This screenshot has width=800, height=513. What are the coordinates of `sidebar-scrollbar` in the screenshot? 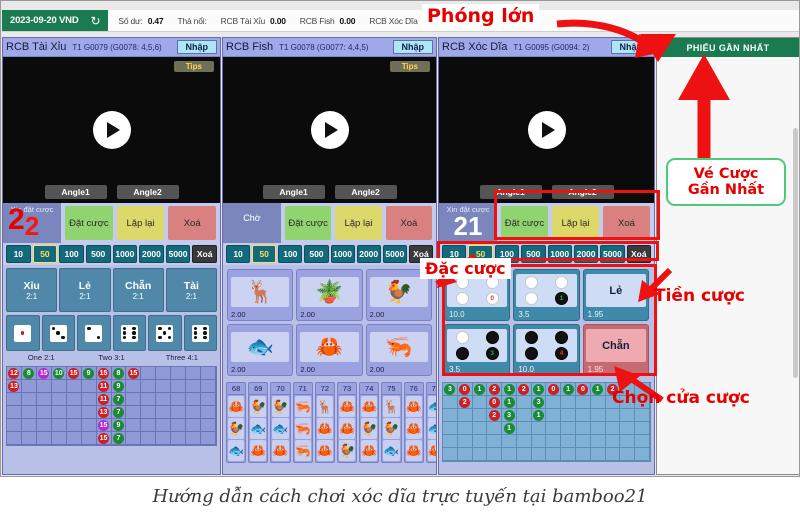 It's located at (795, 253).